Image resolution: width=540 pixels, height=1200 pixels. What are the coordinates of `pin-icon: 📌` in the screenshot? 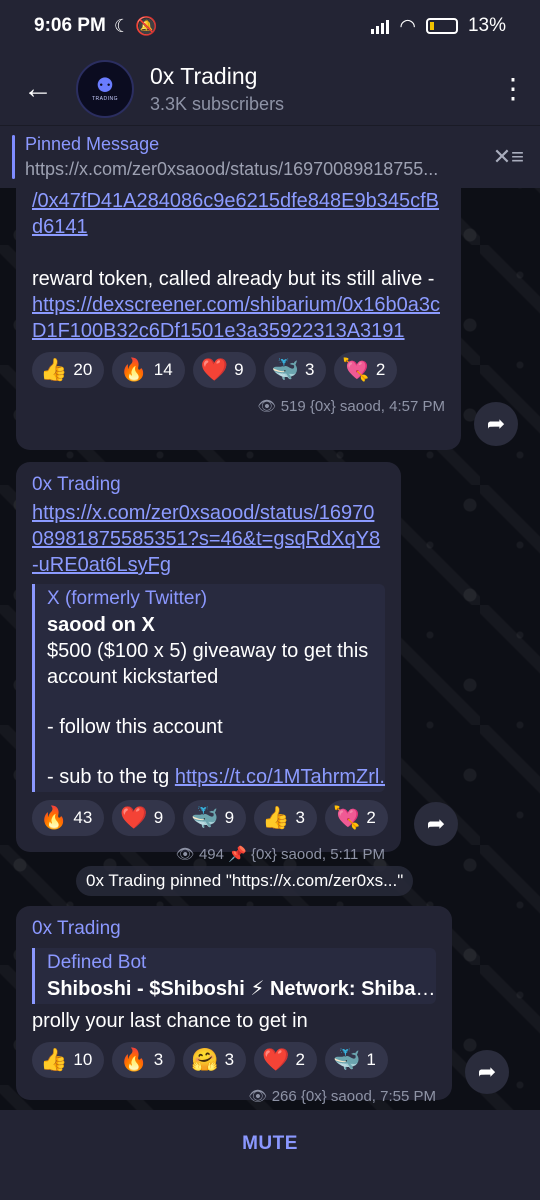 It's located at (237, 854).